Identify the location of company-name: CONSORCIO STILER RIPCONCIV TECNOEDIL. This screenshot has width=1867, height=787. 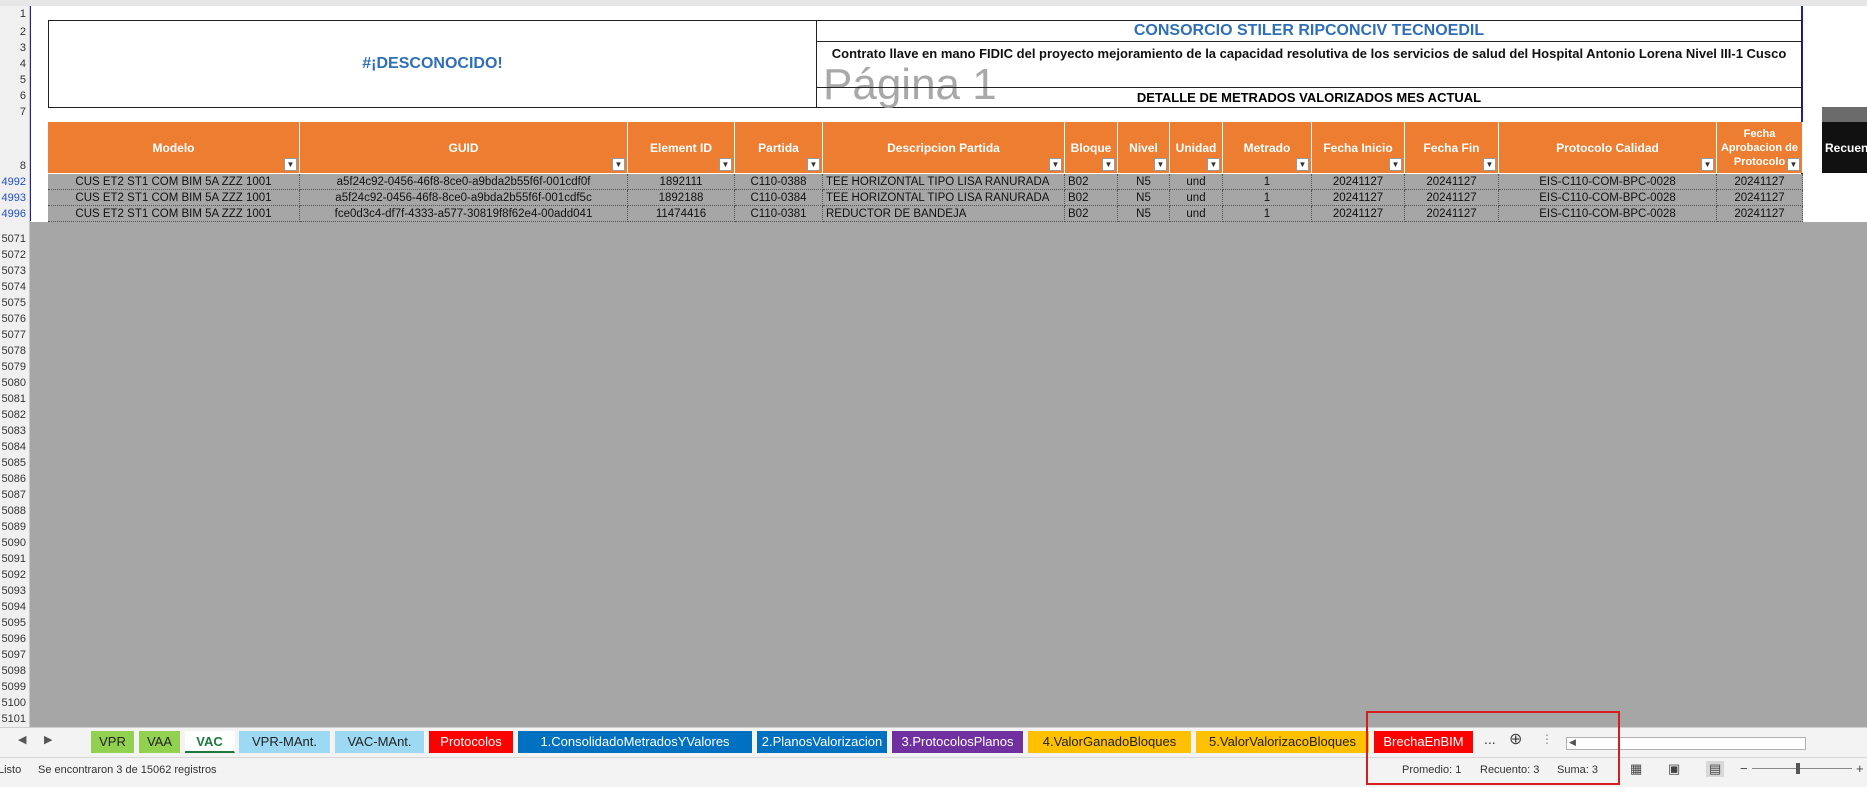
(1309, 31).